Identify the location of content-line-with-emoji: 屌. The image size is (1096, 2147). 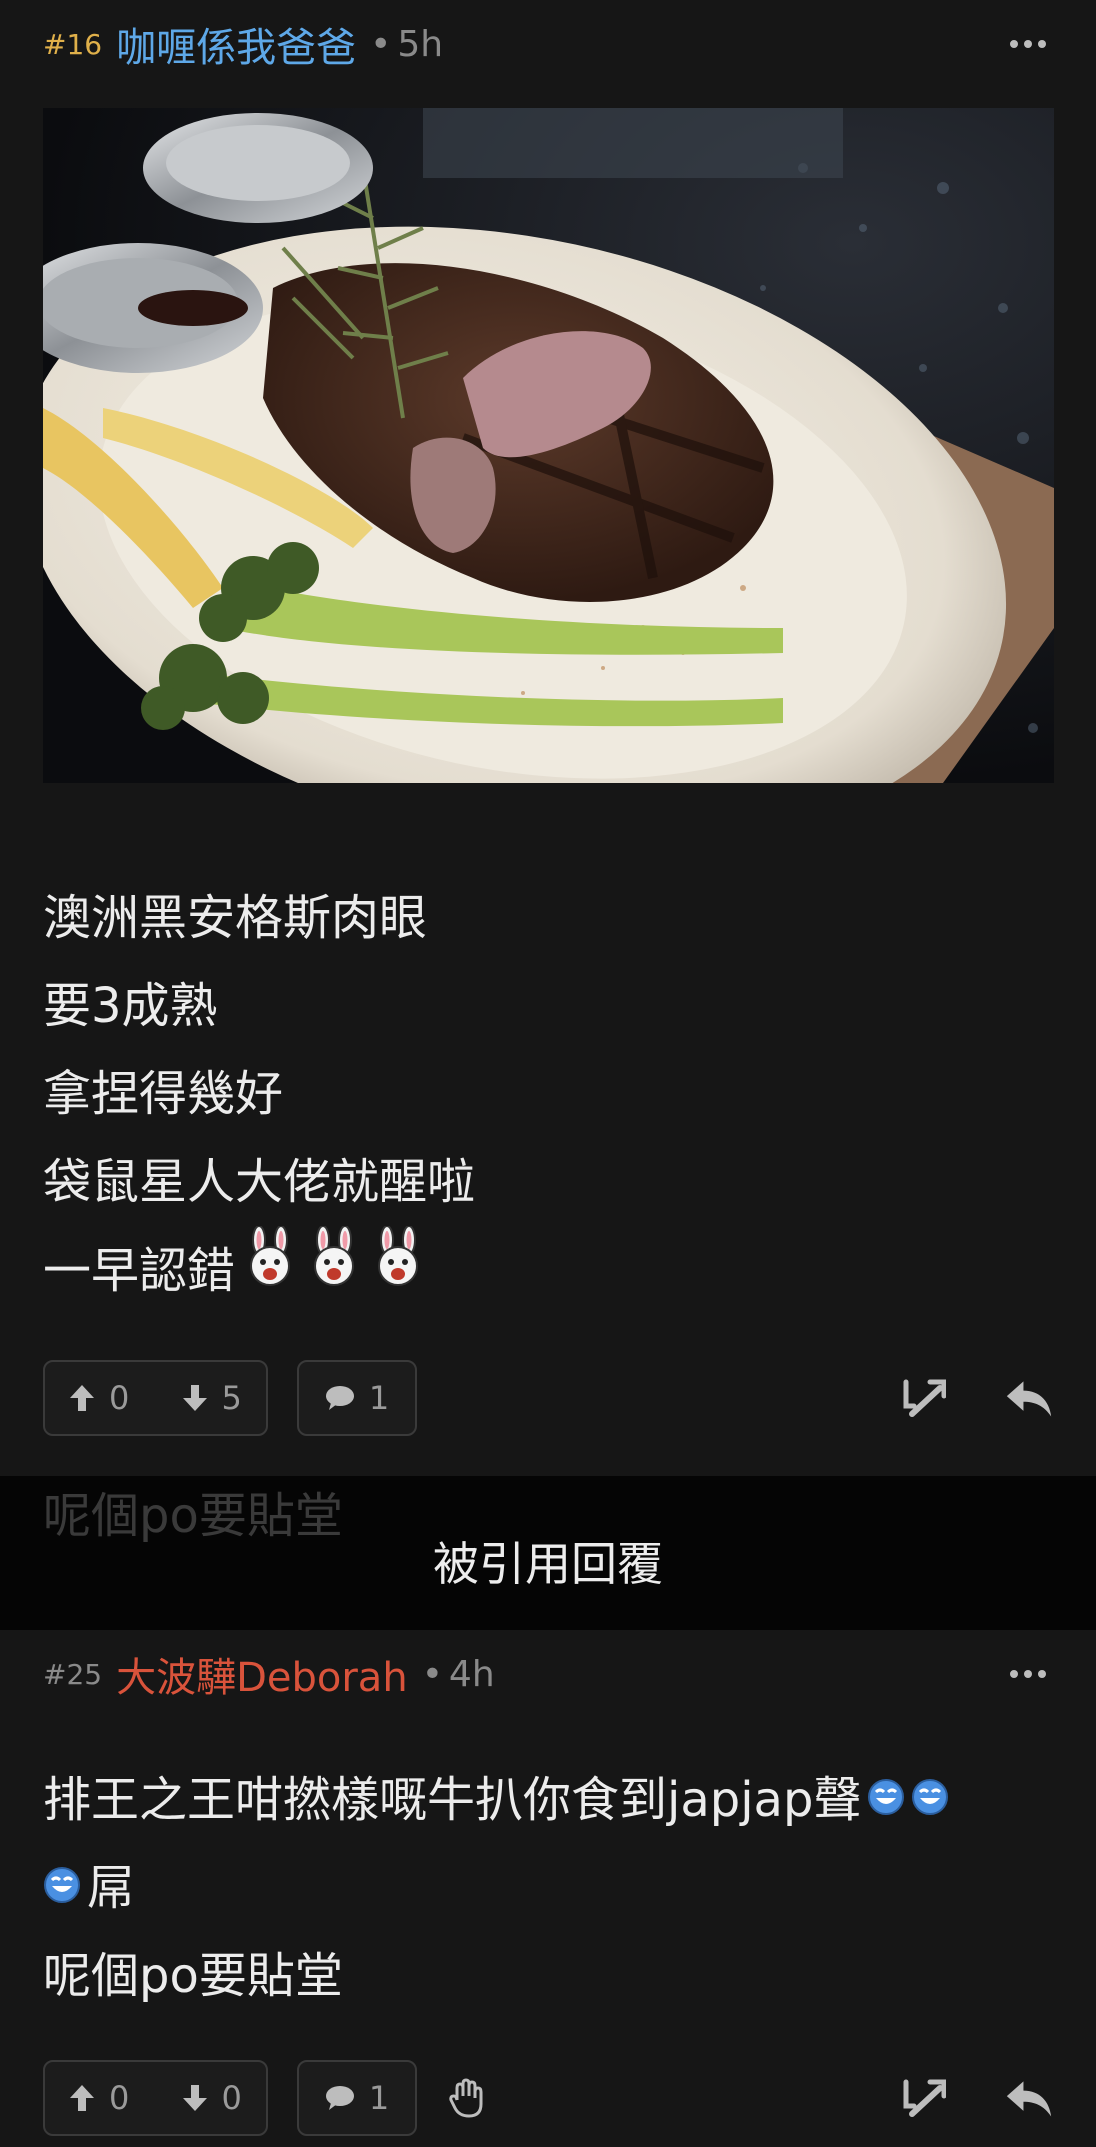
(548, 1888).